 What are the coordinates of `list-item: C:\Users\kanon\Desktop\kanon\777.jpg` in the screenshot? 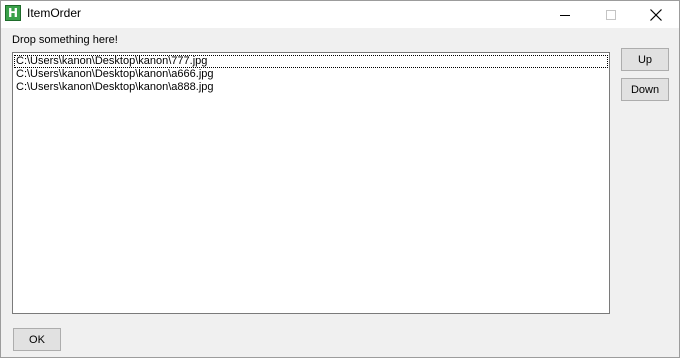 It's located at (311, 61).